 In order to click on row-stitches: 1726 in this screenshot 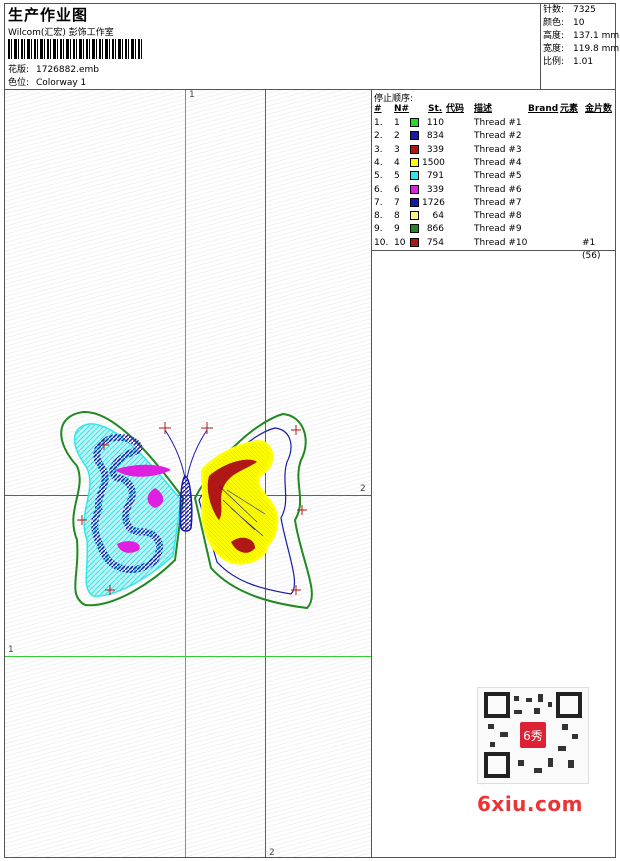, I will do `click(433, 202)`.